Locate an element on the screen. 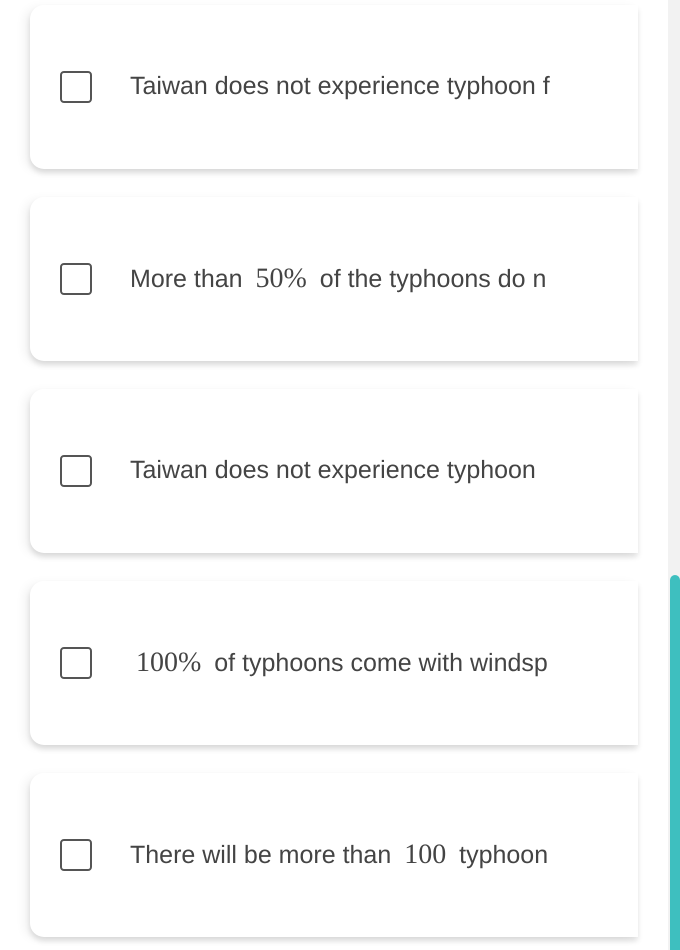  option-text: There will be more than 100 typhoon is located at coordinates (339, 855).